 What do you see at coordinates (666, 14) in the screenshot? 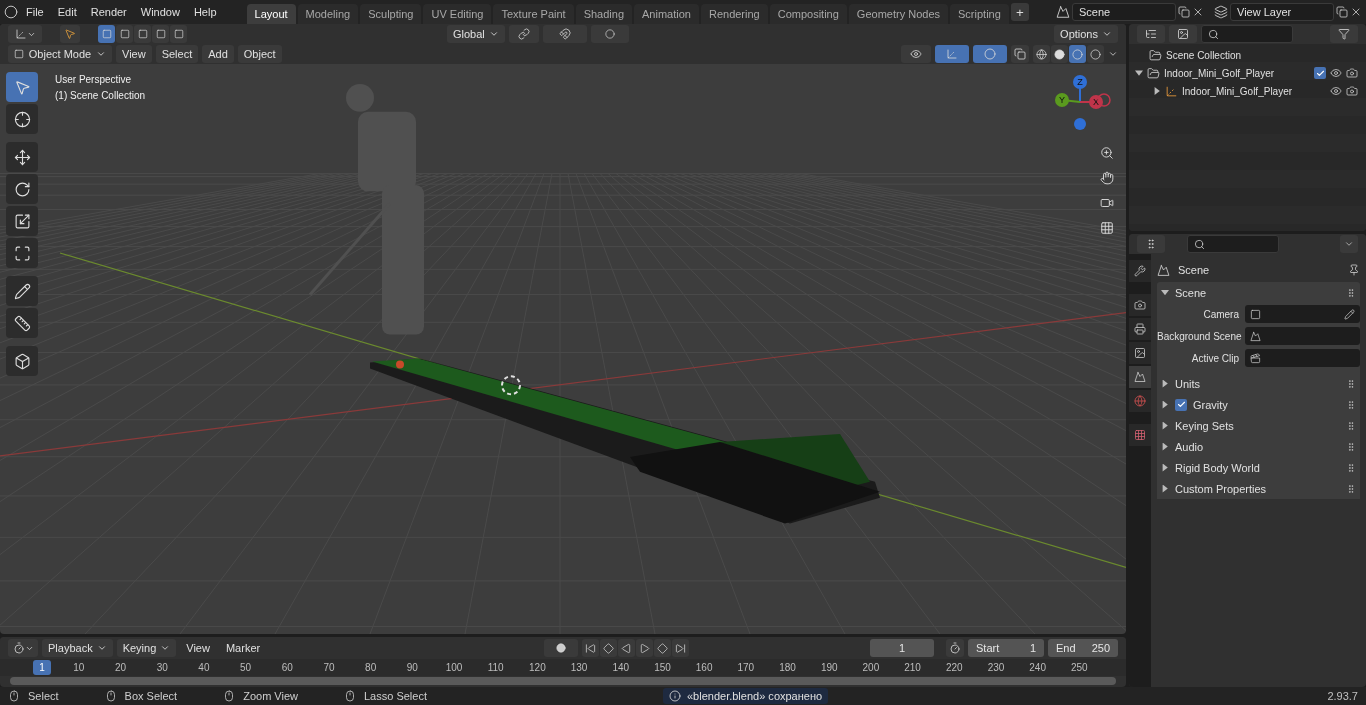
I see `workspace-tab: Animation` at bounding box center [666, 14].